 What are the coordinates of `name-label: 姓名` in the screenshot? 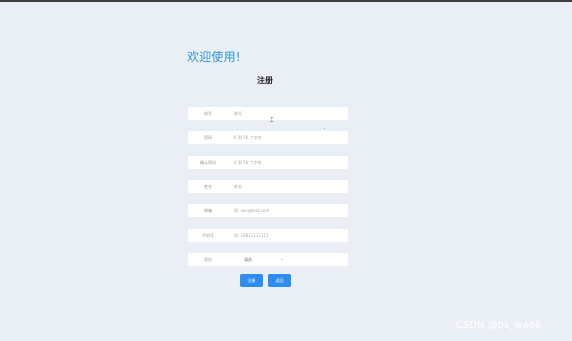 It's located at (208, 186).